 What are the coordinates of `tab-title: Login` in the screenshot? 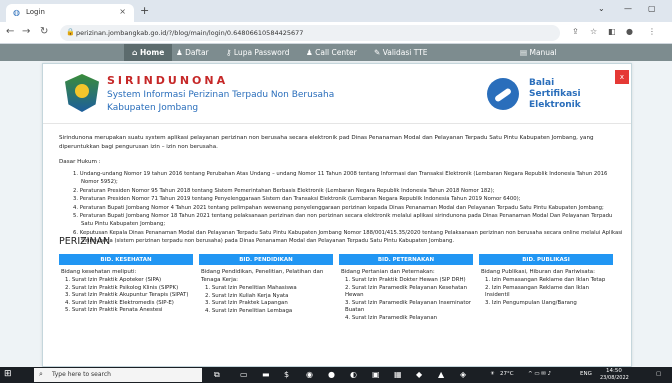 It's located at (35, 12).